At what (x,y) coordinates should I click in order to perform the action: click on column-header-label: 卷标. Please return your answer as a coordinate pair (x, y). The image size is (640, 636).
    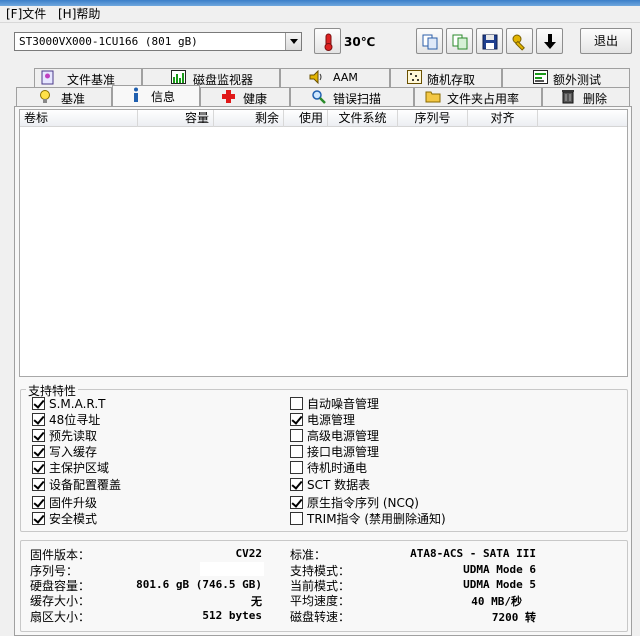
    Looking at the image, I should click on (79, 118).